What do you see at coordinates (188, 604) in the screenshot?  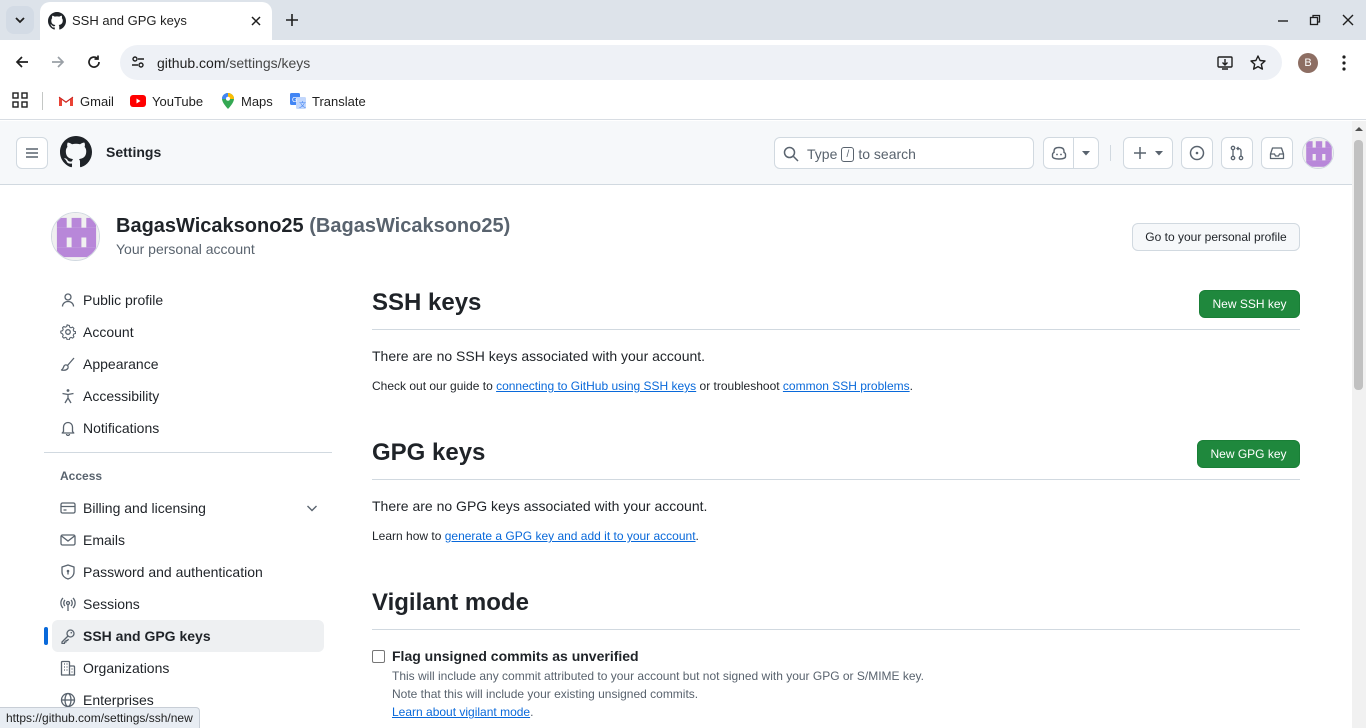 I see `sidebar-item-sessions: Sessions` at bounding box center [188, 604].